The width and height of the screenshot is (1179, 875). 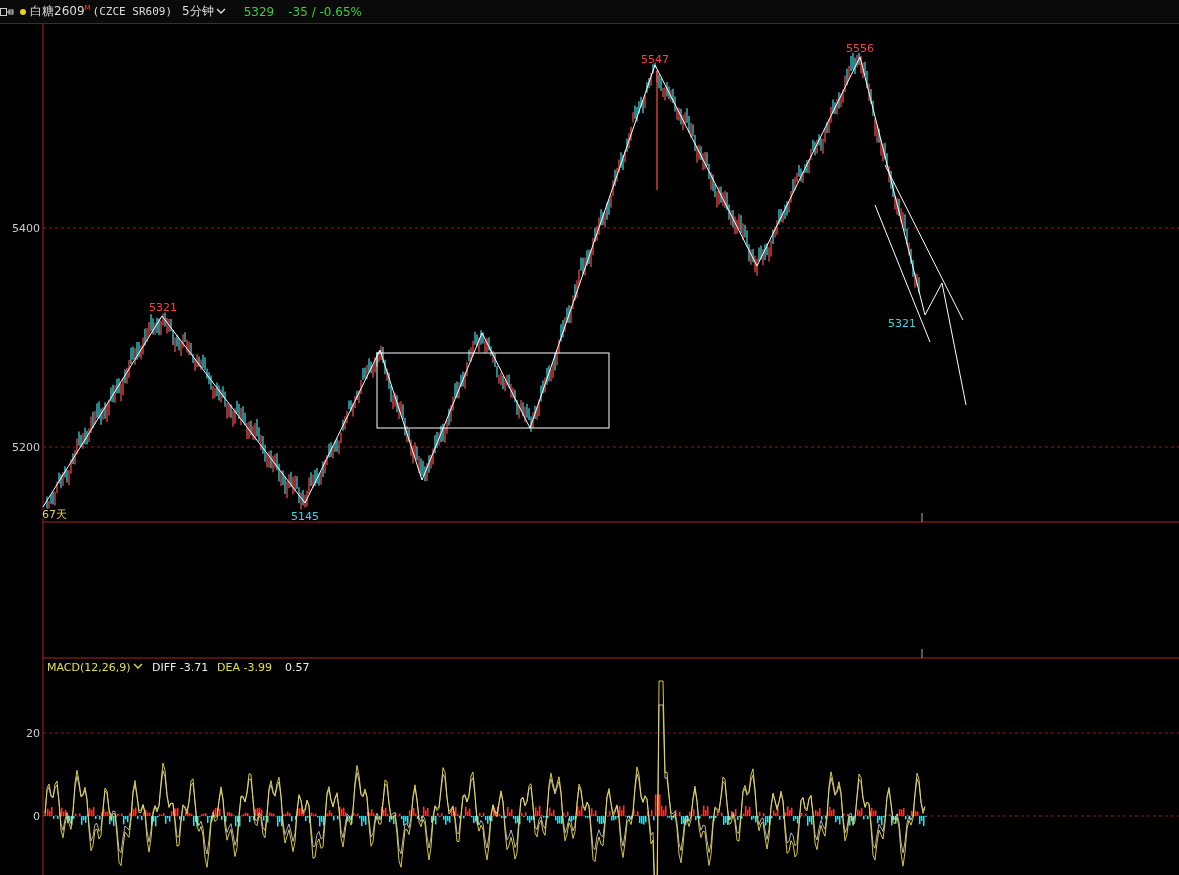 I want to click on indicator-name: MACD(12,26,9), so click(x=89, y=667).